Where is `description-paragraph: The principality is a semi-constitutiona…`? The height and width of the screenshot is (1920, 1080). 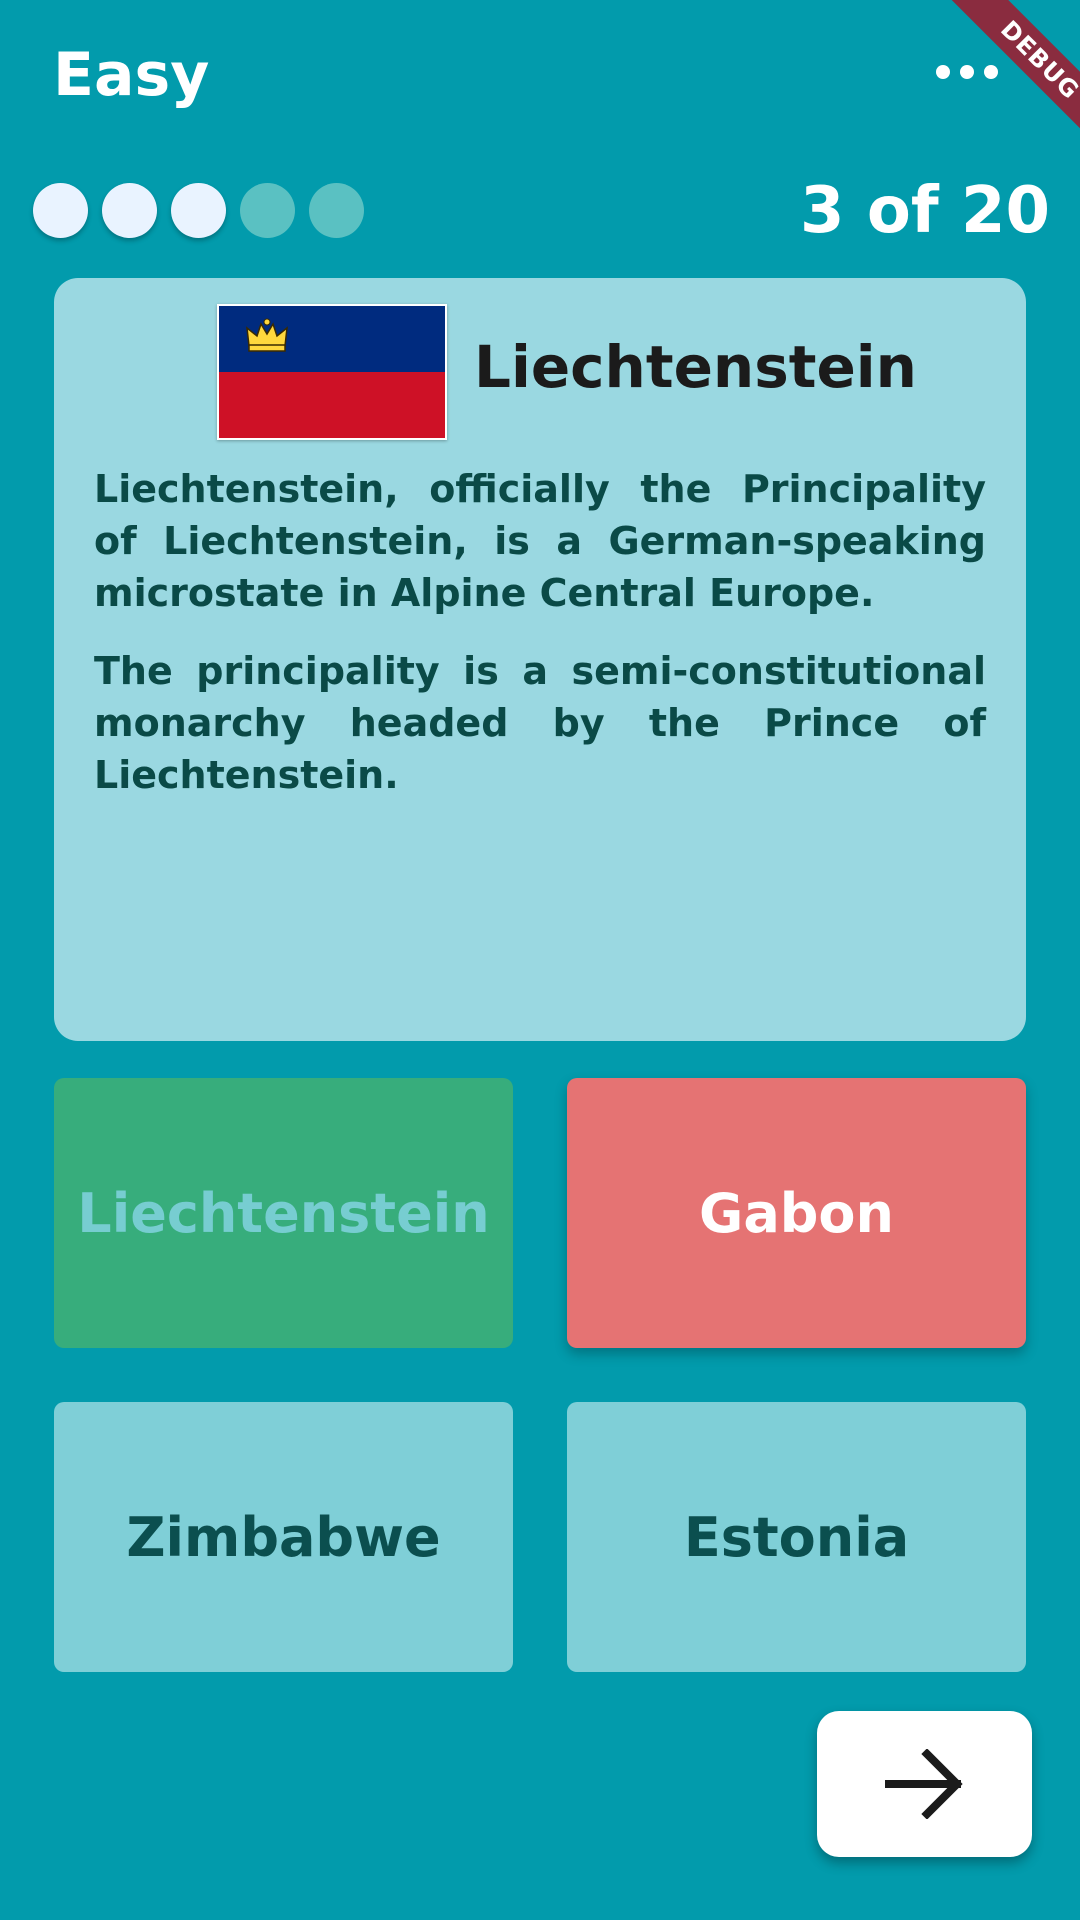
description-paragraph: The principality is a semi-constitutiona… is located at coordinates (540, 723).